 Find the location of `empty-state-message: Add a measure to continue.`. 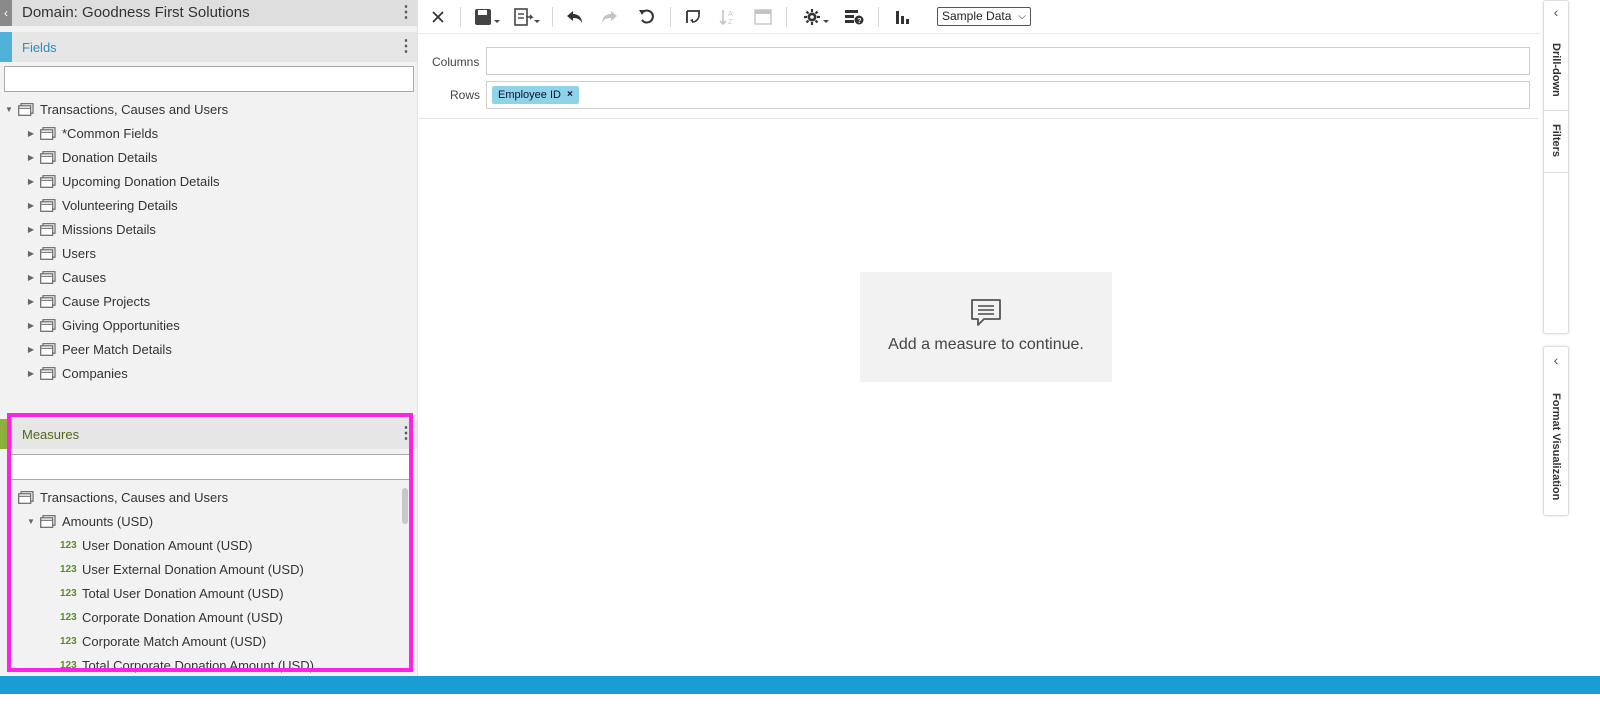

empty-state-message: Add a measure to continue. is located at coordinates (986, 344).